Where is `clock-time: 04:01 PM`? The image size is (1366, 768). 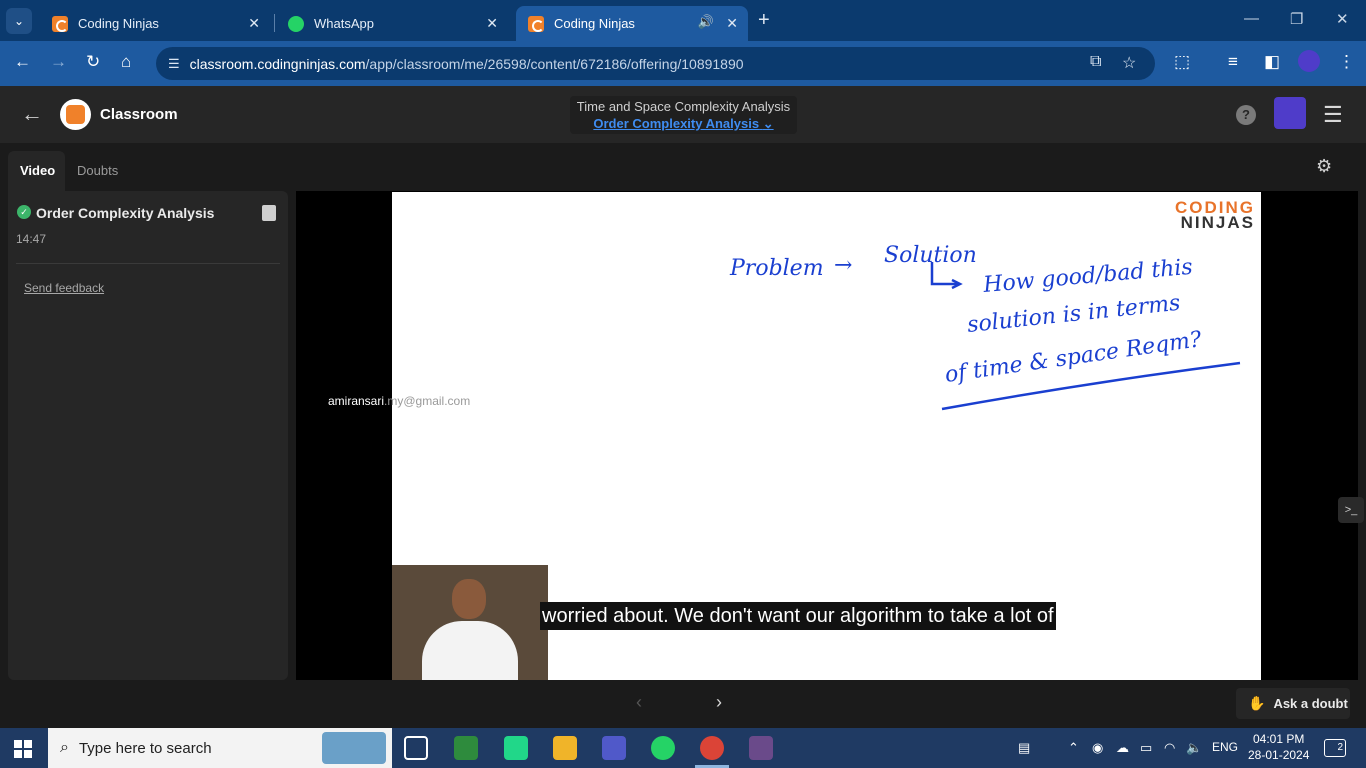 clock-time: 04:01 PM is located at coordinates (1279, 739).